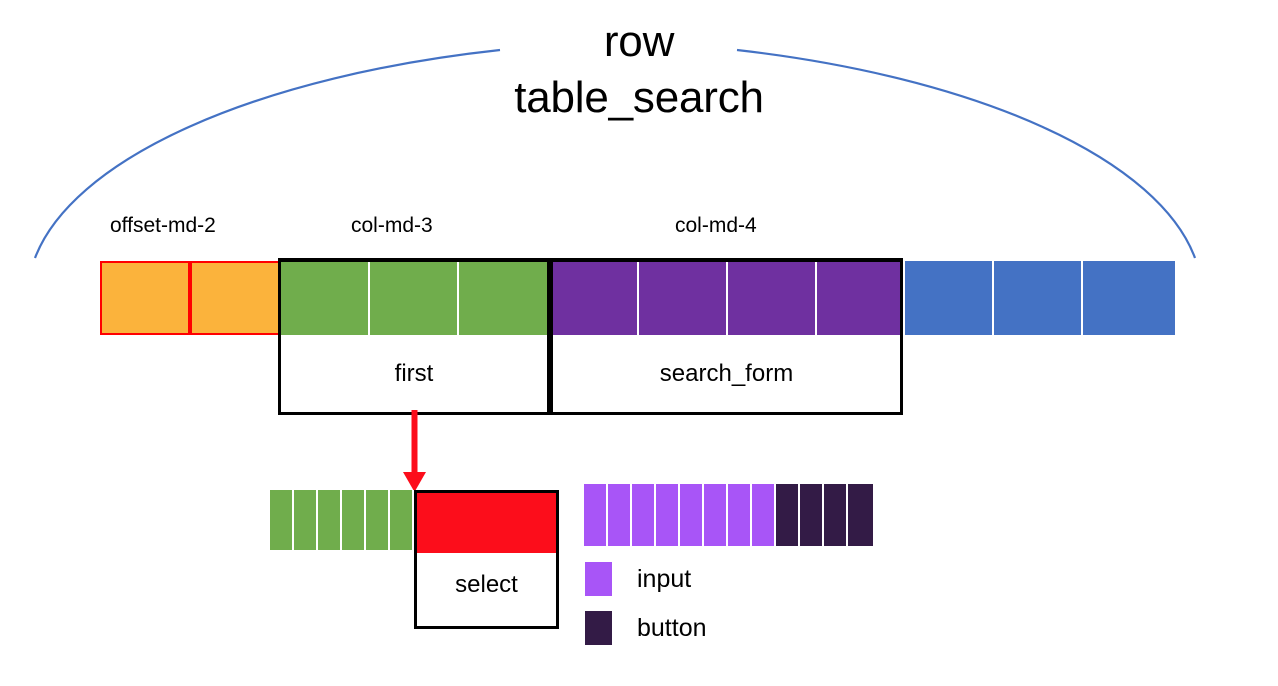 Image resolution: width=1278 pixels, height=686 pixels. I want to click on legend-label-button: button, so click(672, 628).